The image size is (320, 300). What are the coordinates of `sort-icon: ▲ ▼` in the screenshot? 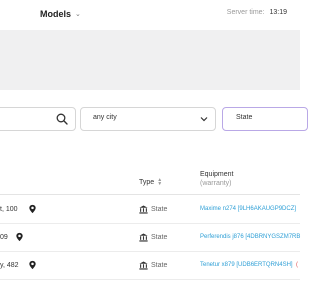 It's located at (160, 182).